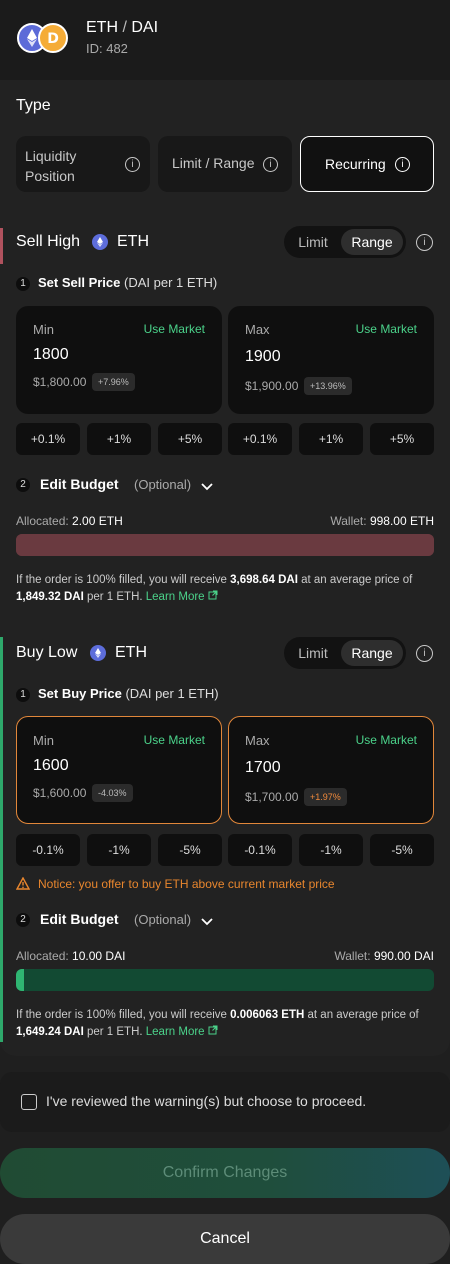  Describe the element at coordinates (402, 439) in the screenshot. I see `sell-max-step-button: +5%` at that location.